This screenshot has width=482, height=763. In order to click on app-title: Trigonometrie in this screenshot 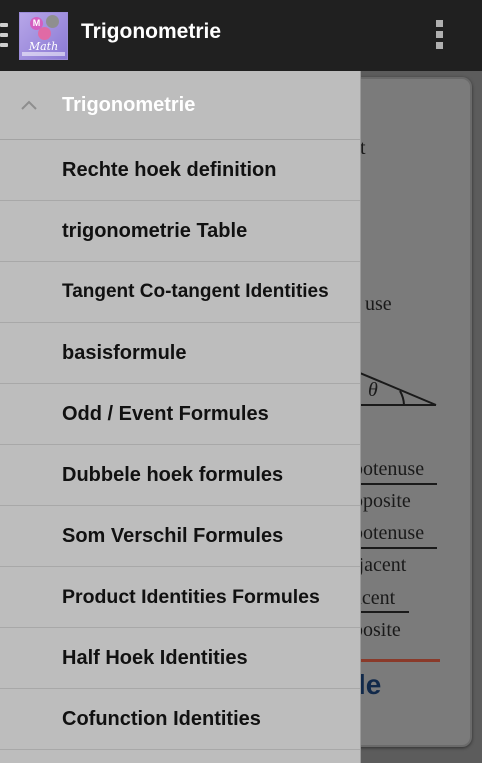, I will do `click(151, 31)`.